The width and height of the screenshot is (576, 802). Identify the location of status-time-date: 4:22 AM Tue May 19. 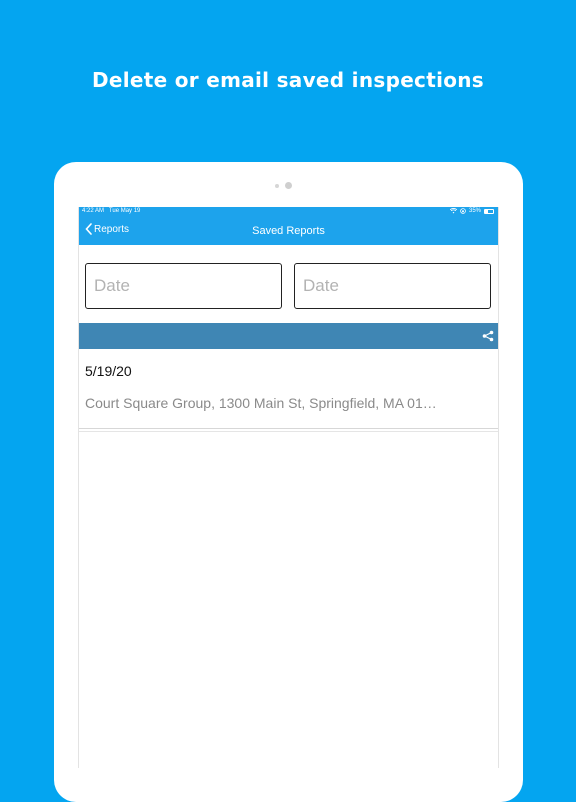
(111, 211).